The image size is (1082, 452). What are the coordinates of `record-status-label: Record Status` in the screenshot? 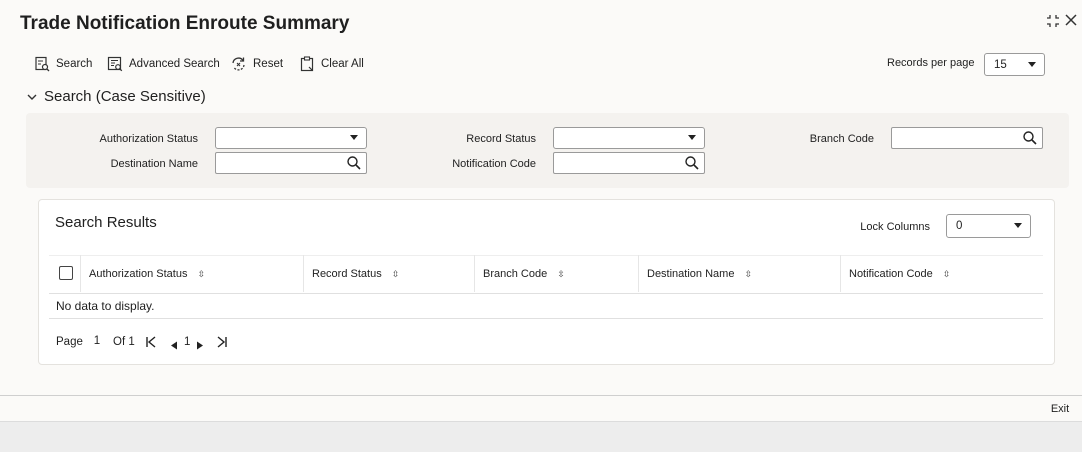 It's located at (501, 139).